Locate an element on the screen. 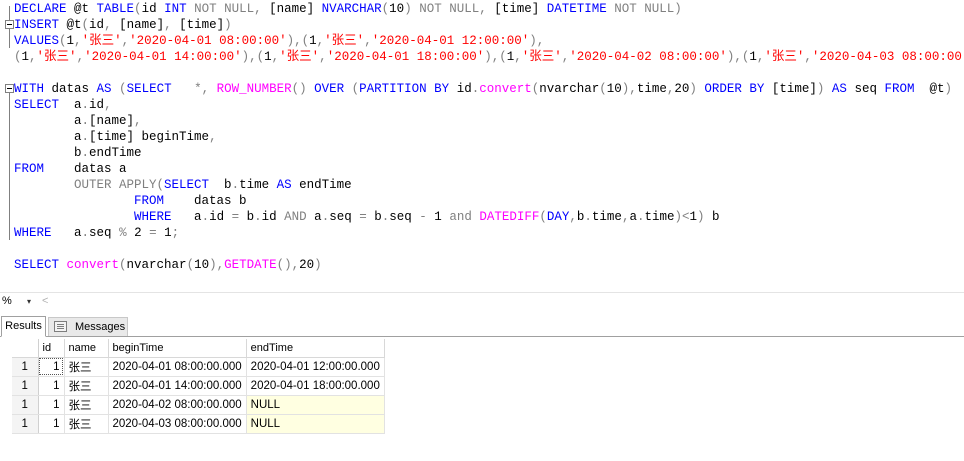  tab-messages: Messages is located at coordinates (88, 326).